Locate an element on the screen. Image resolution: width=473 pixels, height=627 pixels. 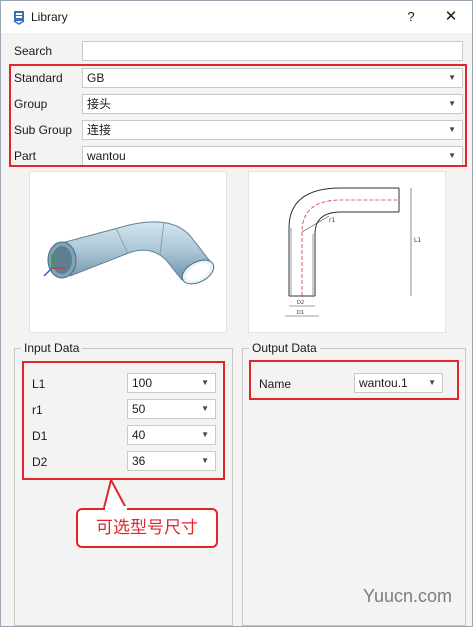
standard-value: GB is located at coordinates (96, 78).